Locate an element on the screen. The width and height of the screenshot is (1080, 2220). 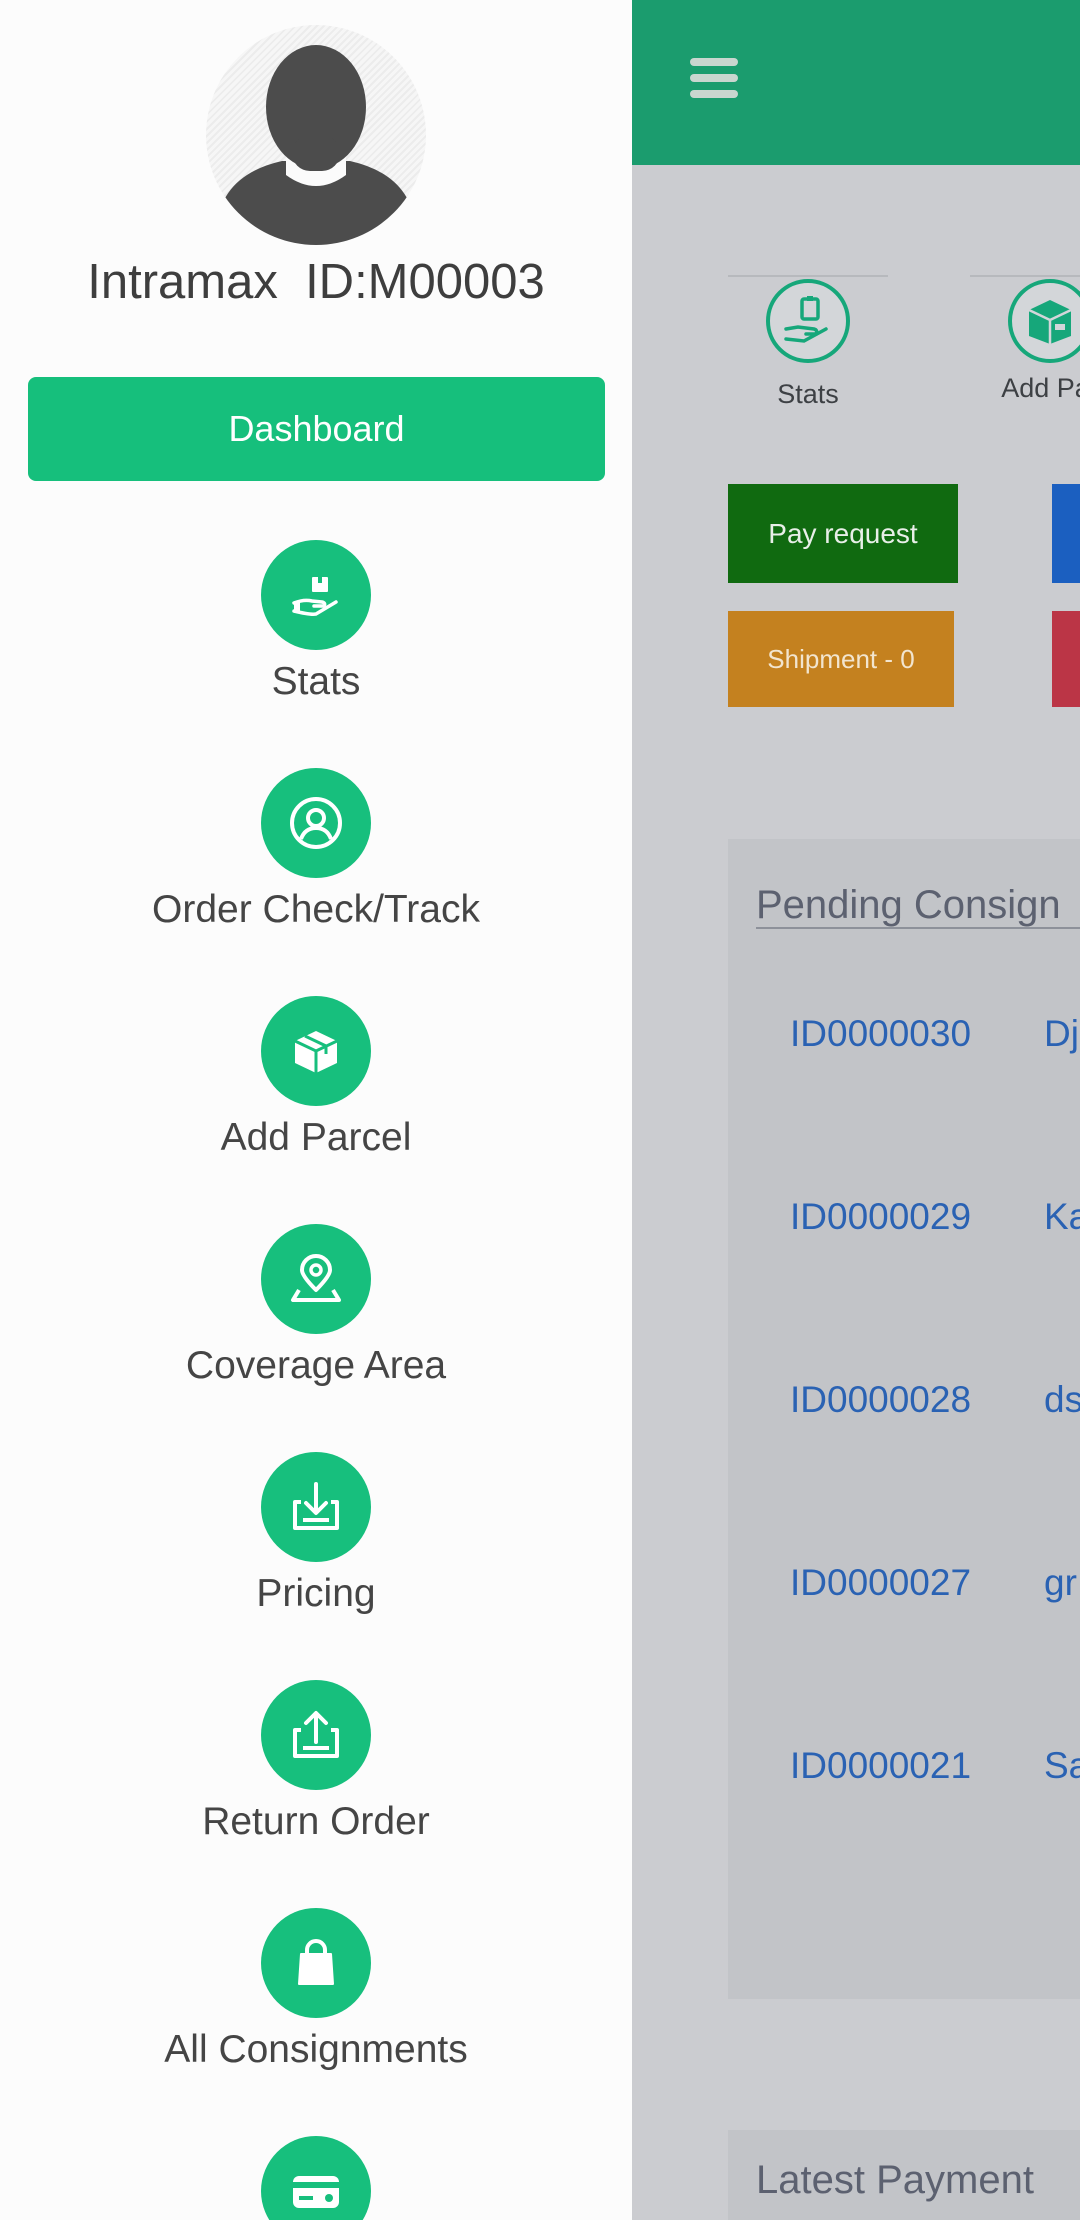
drawer-item-label: Coverage Area is located at coordinates (316, 1365).